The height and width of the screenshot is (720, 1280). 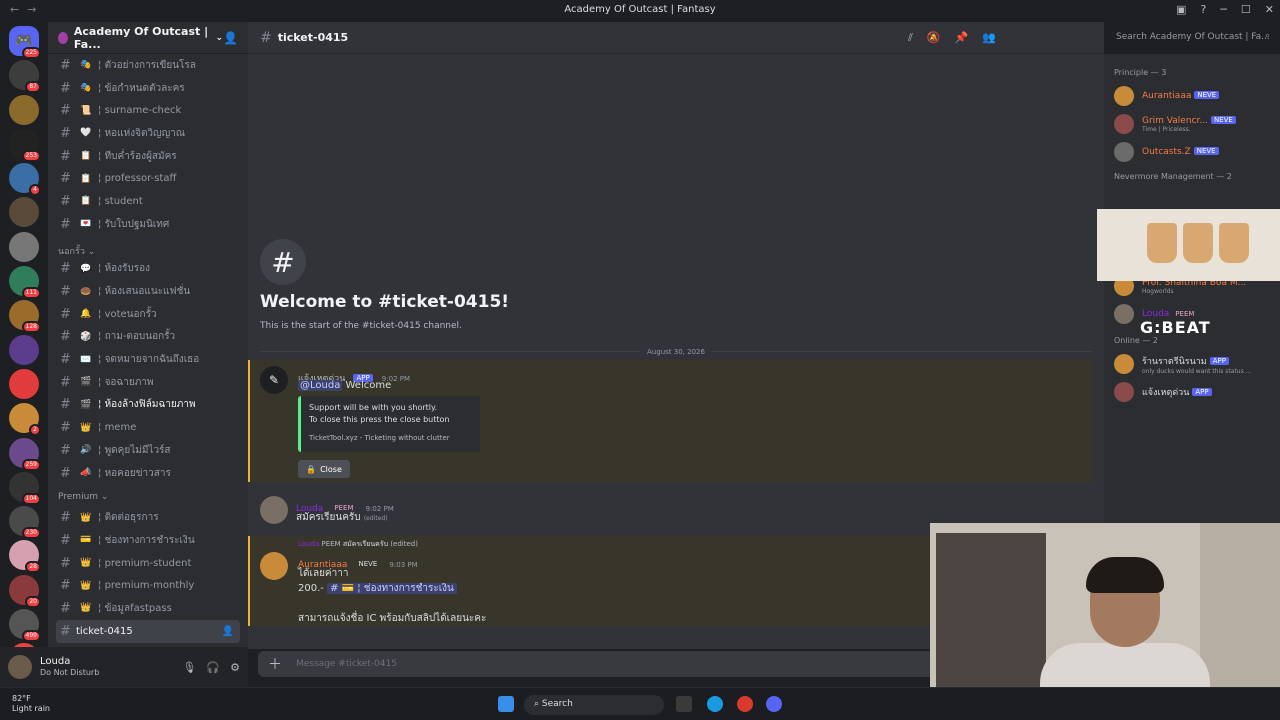 I want to click on channel-ticket-0415: # ticket-0415 👤, so click(x=148, y=631).